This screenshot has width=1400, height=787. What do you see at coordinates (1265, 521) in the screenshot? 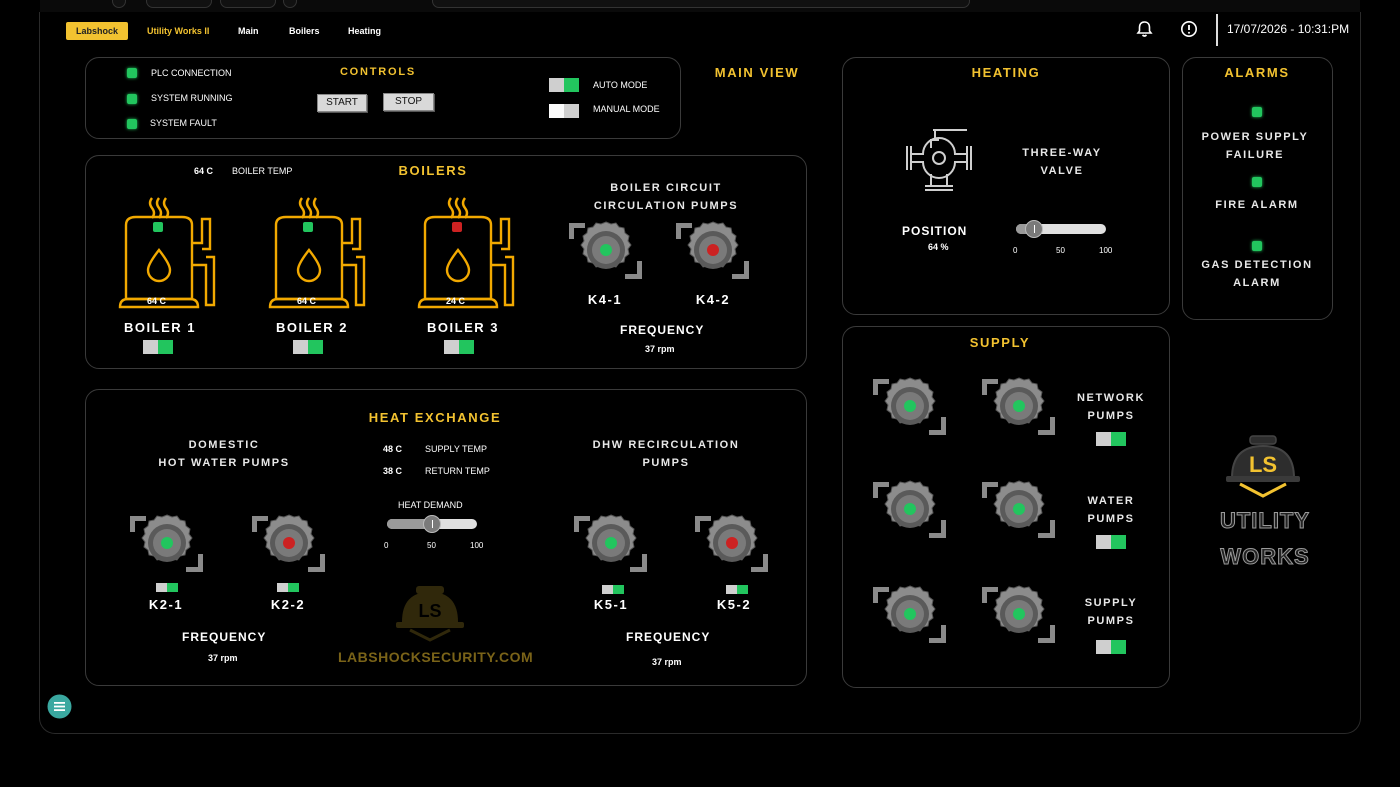
I see `brand-line1: UTILITY` at bounding box center [1265, 521].